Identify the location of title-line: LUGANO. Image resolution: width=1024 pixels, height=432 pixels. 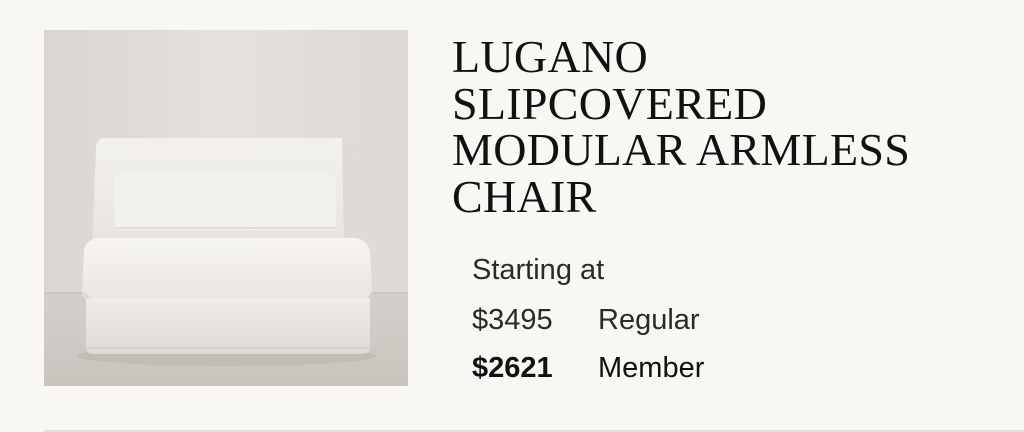
(550, 56).